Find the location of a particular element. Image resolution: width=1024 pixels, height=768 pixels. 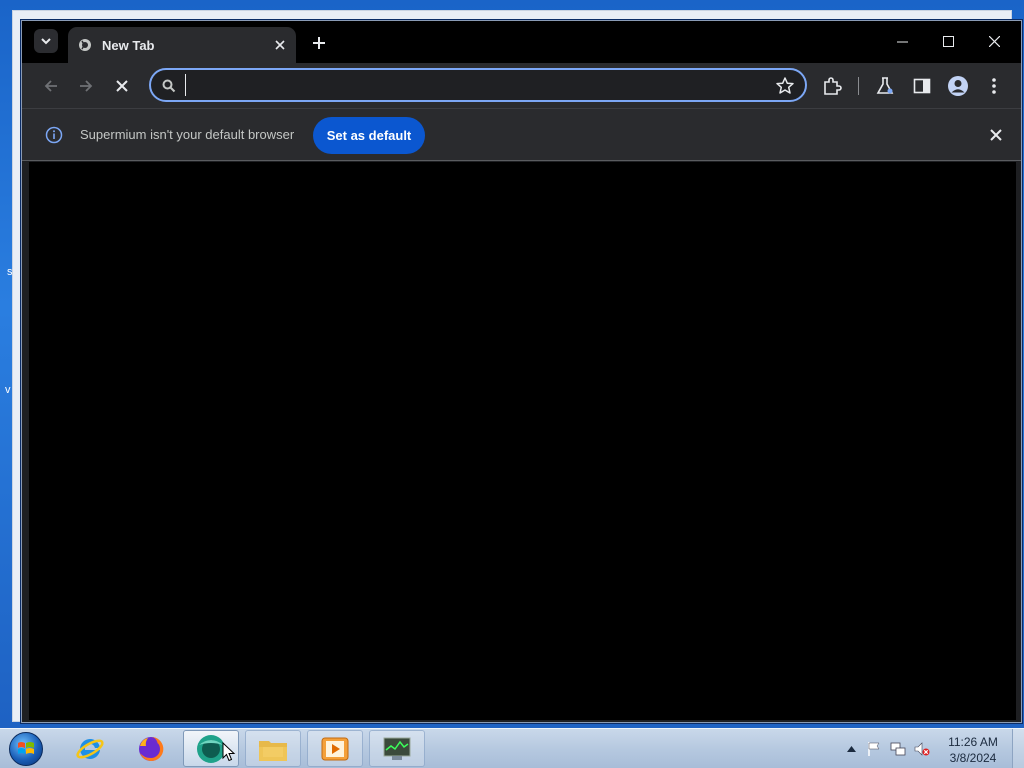

maximize-icon is located at coordinates (948, 41).